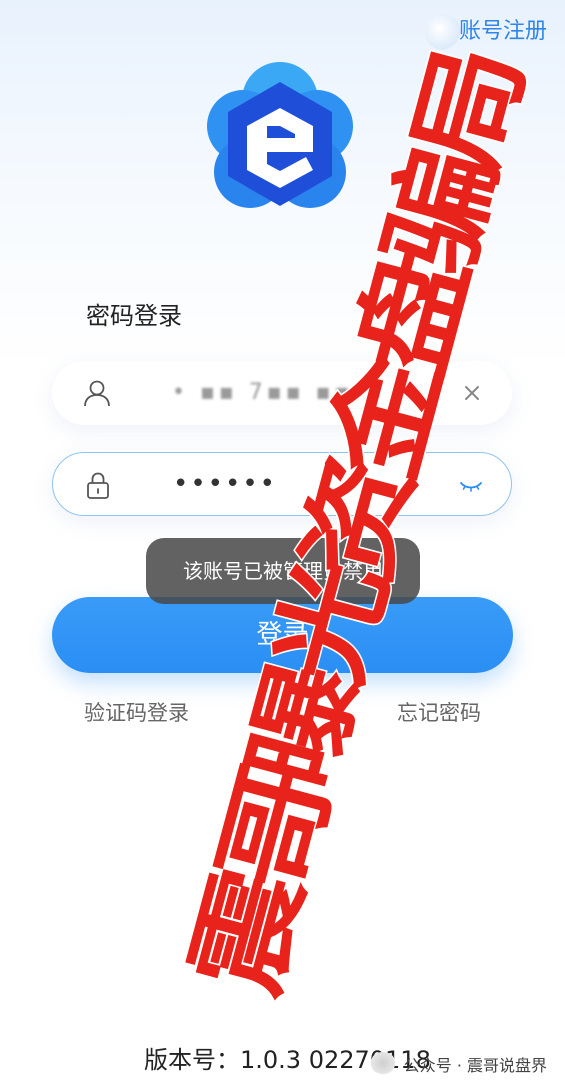  Describe the element at coordinates (225, 484) in the screenshot. I see `password-value: ••••••` at that location.